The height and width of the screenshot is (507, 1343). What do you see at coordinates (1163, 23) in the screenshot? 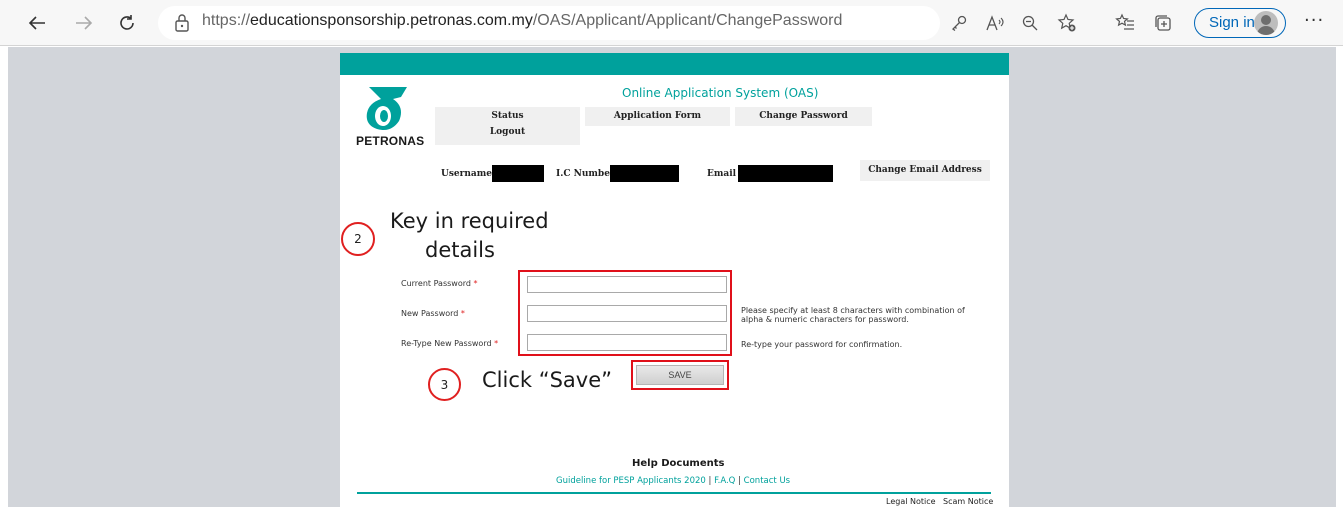
I see `collections-icon` at bounding box center [1163, 23].